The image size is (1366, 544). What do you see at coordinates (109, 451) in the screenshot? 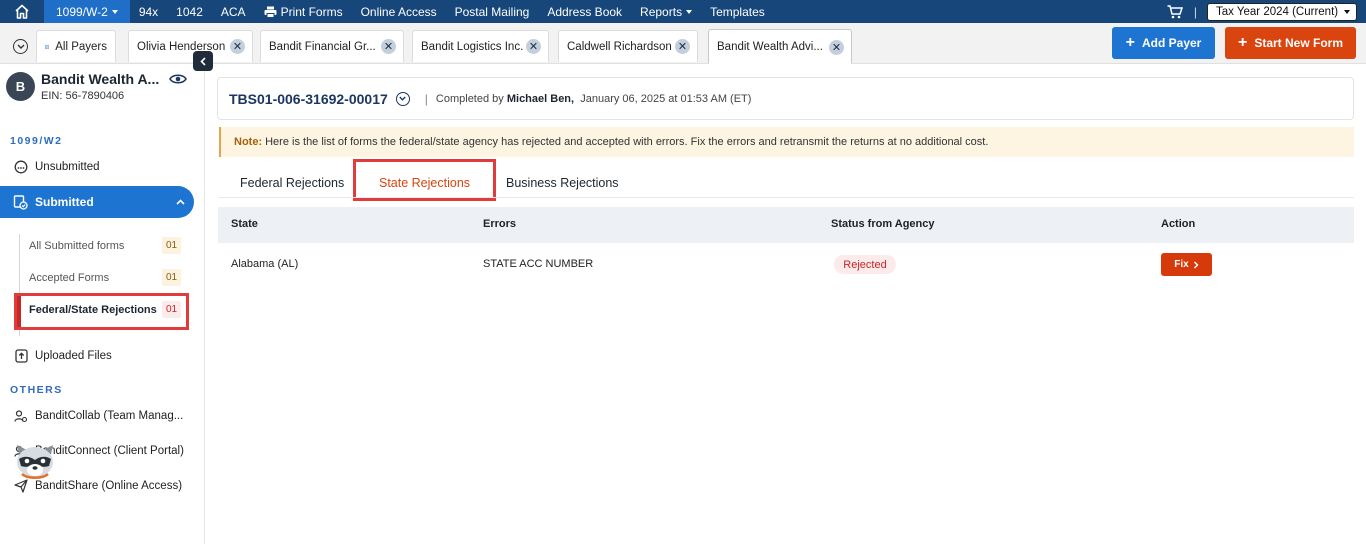
I see `sidebar-item-label: BanditConnect (Client Portal)` at bounding box center [109, 451].